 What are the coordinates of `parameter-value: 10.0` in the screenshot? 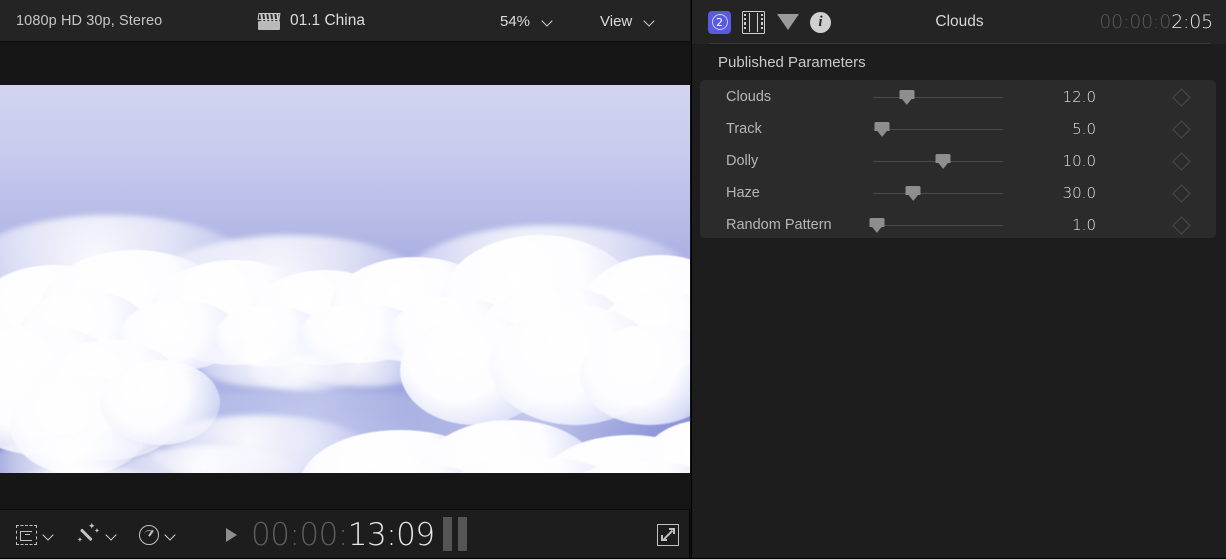 It's located at (1053, 161).